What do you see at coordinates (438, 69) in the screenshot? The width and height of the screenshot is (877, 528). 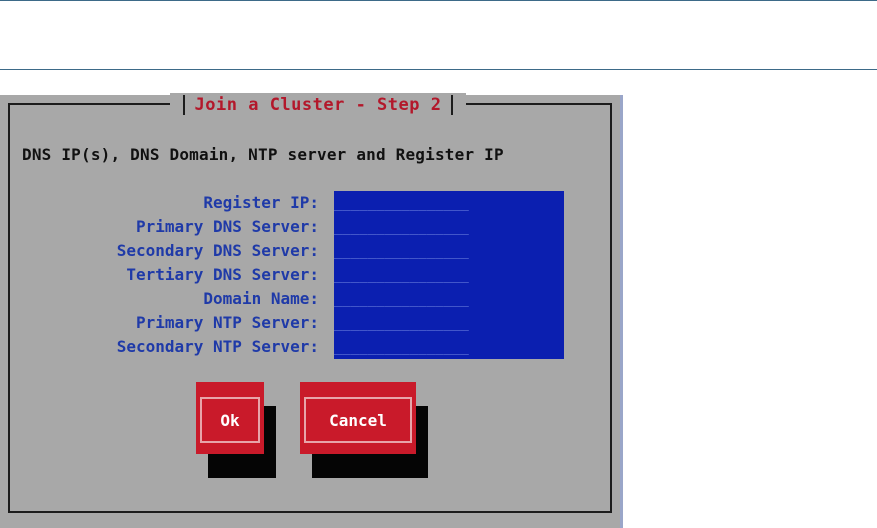 I see `header-rule` at bounding box center [438, 69].